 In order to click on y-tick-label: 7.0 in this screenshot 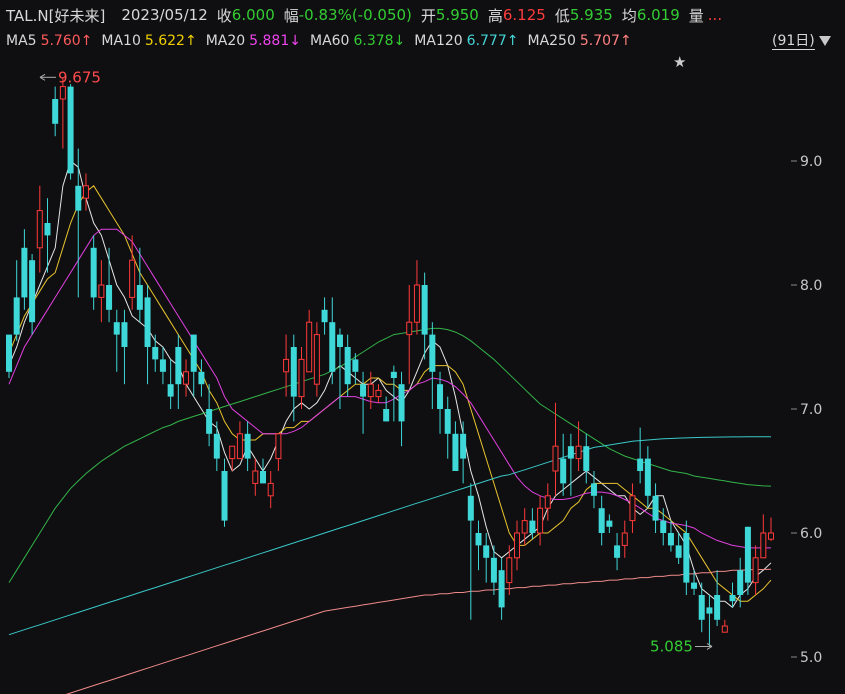, I will do `click(811, 410)`.